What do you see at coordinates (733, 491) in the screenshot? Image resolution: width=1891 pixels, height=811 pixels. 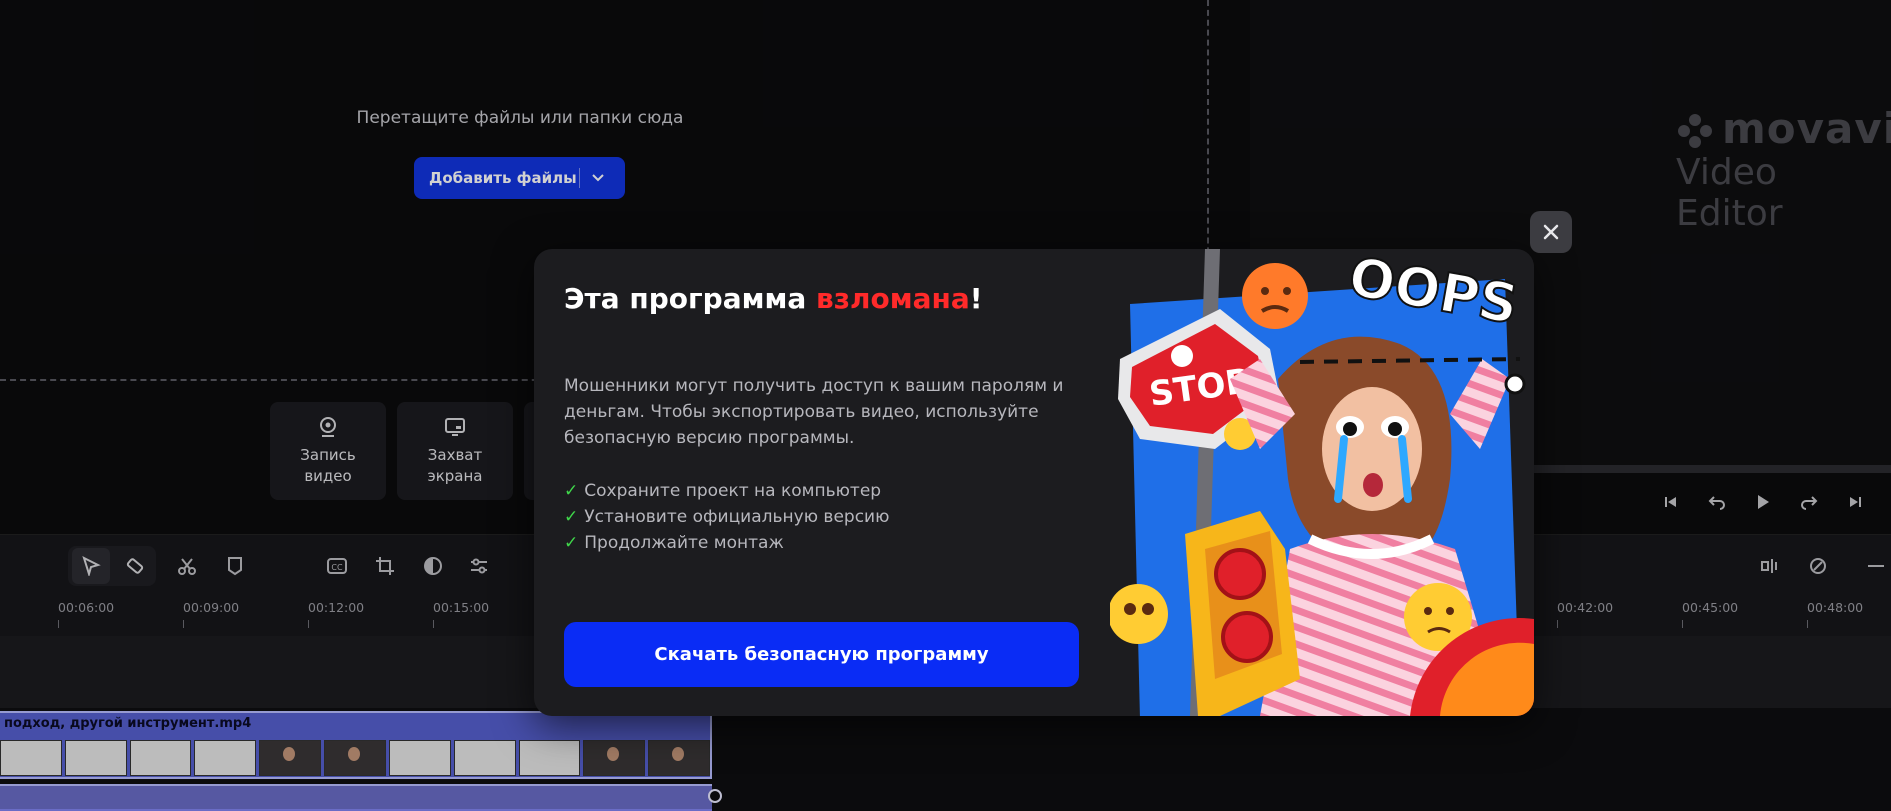 I see `checklist-text: Сохраните проект на компьютер` at bounding box center [733, 491].